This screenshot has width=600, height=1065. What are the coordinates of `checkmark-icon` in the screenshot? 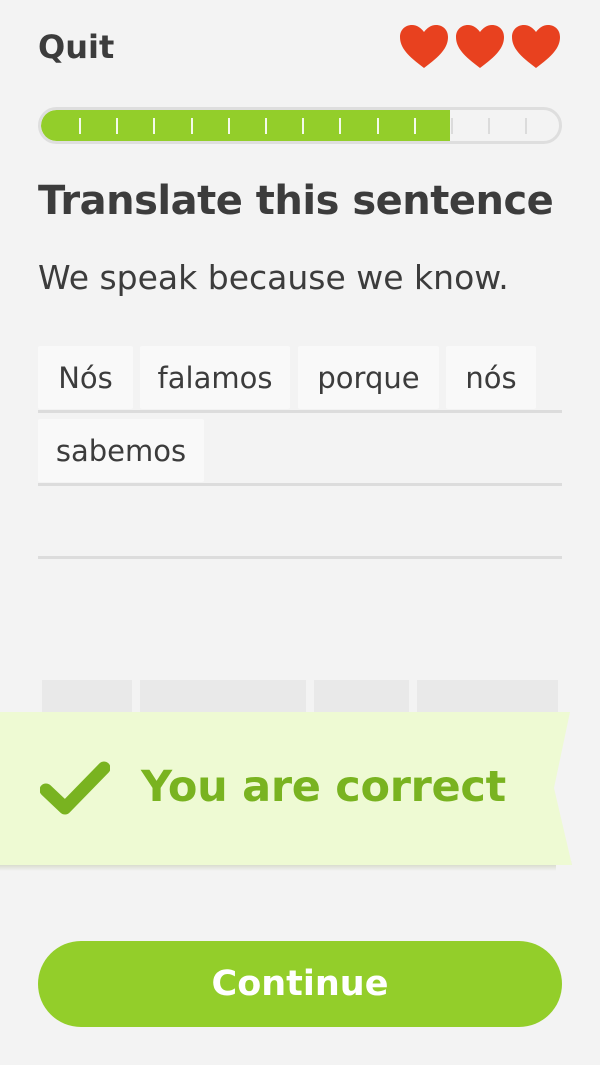 It's located at (75, 788).